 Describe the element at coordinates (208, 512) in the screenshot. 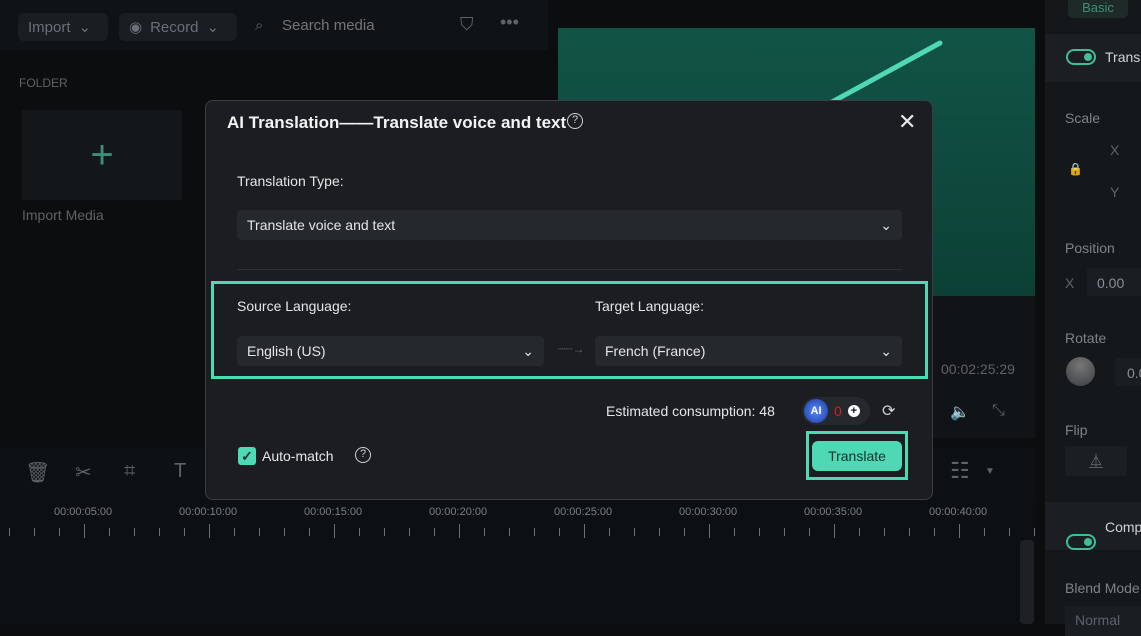

I see `time-label: 00:00:10:00` at that location.